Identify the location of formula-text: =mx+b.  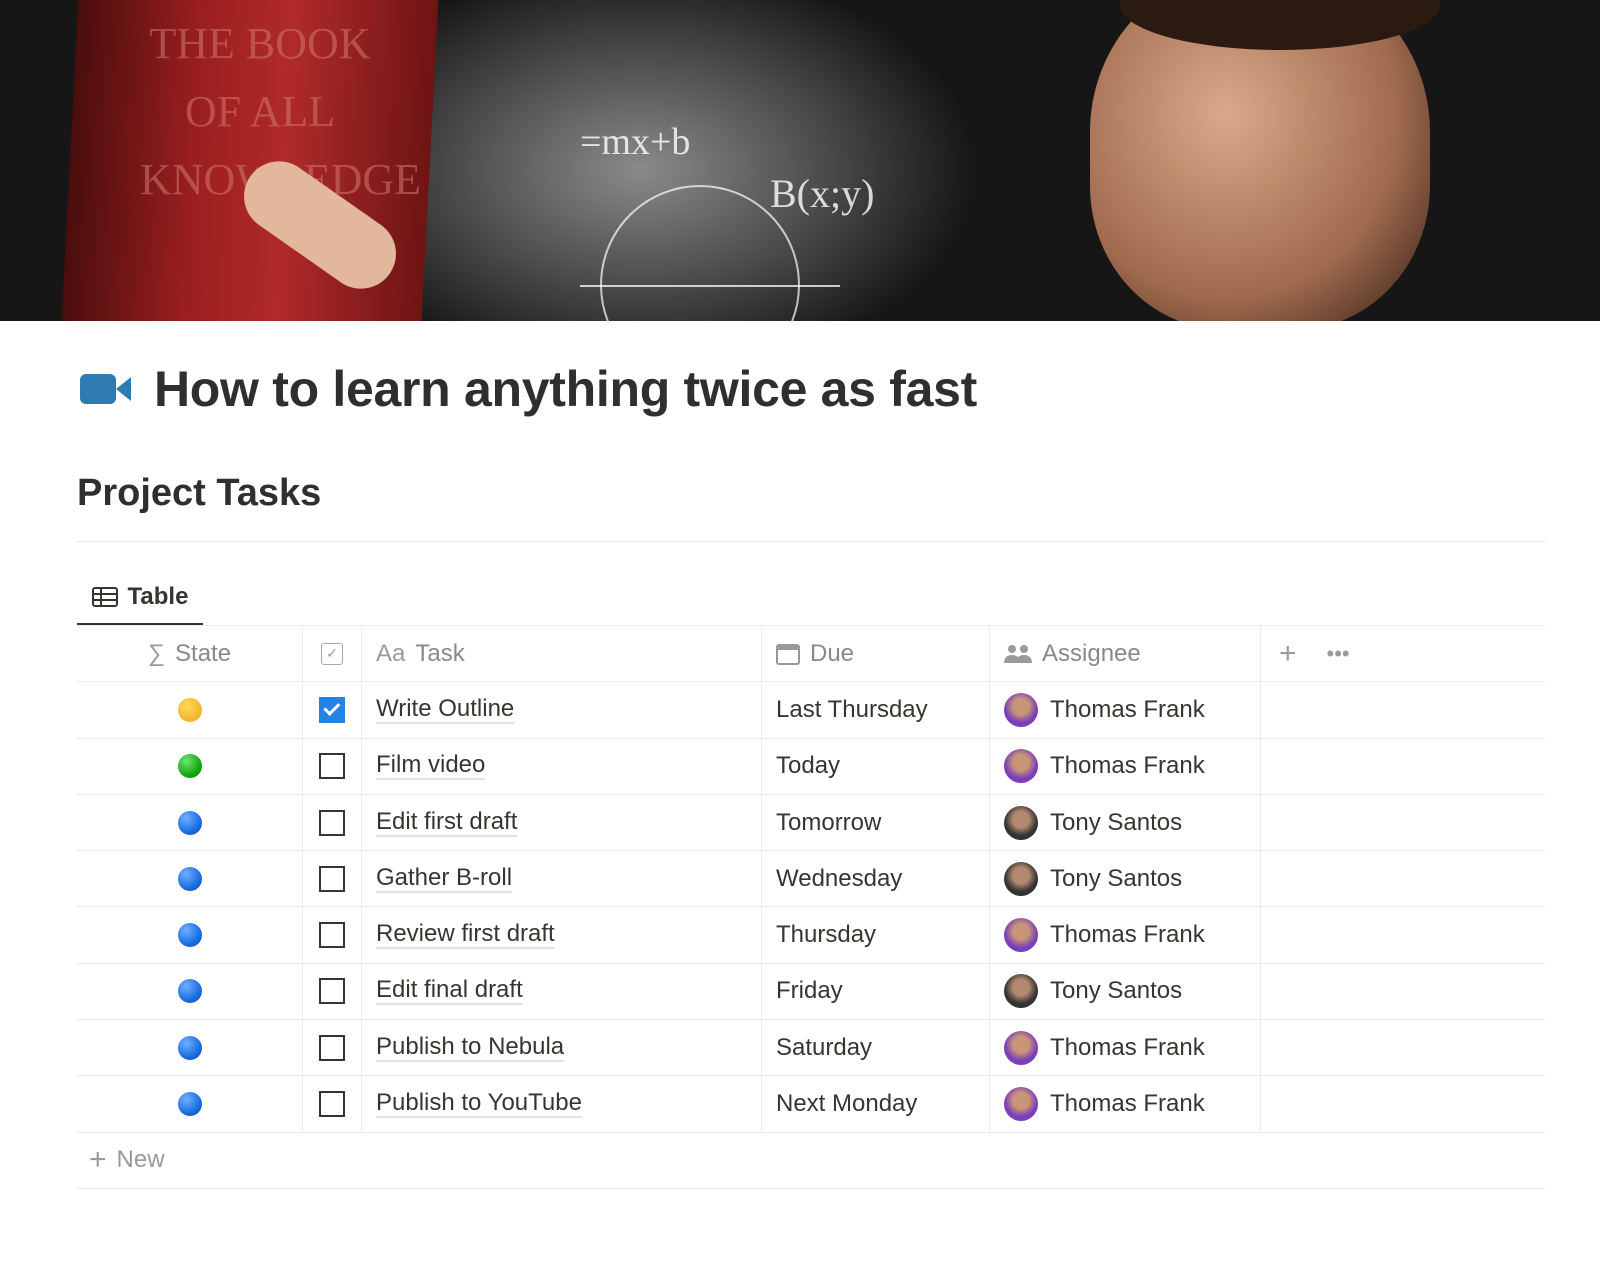
(635, 142).